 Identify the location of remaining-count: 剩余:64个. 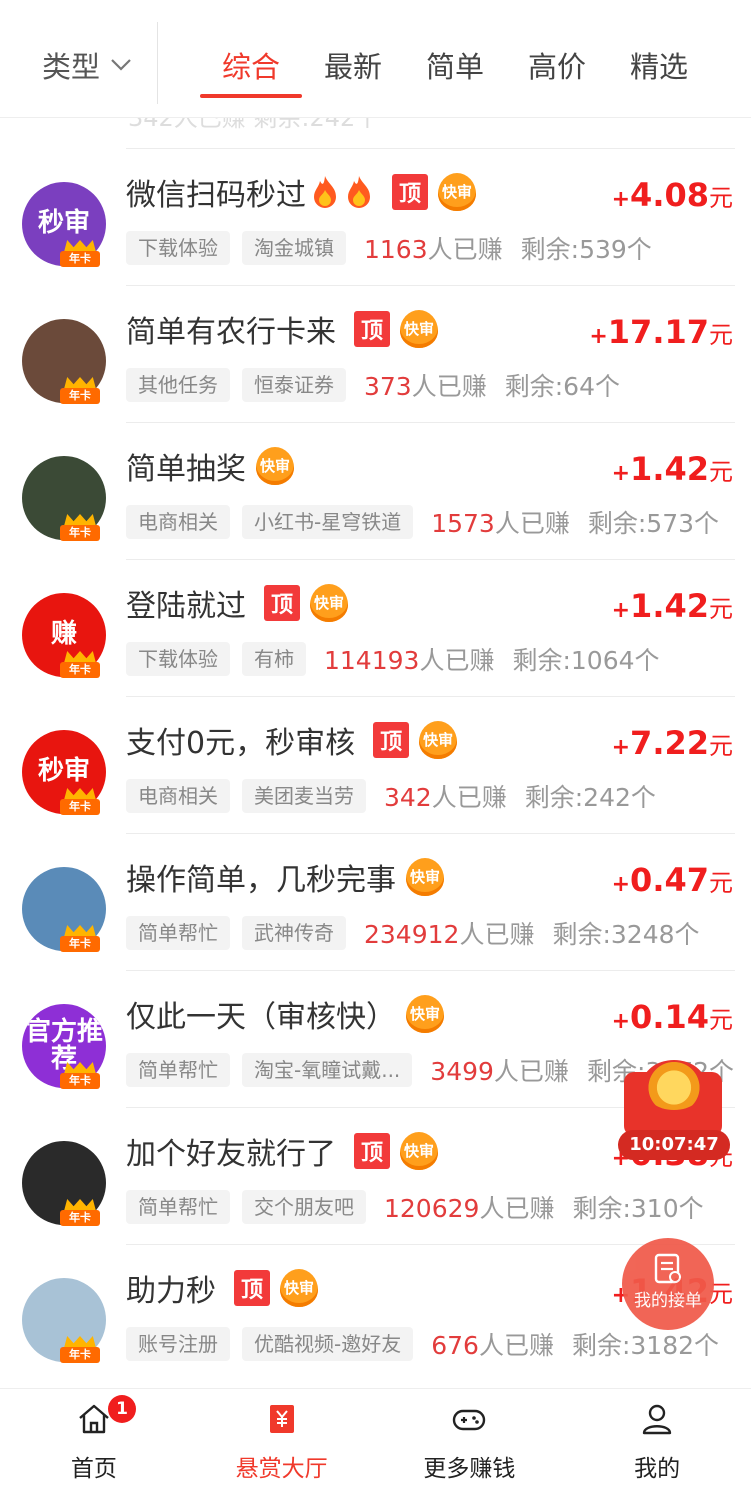
(562, 386).